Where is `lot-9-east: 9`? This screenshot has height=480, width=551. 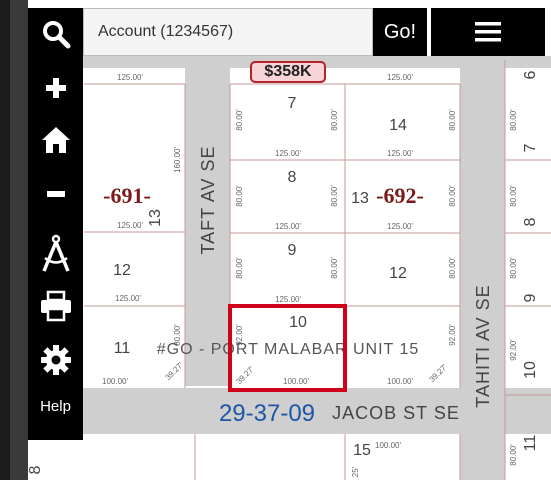
lot-9-east: 9 is located at coordinates (530, 297).